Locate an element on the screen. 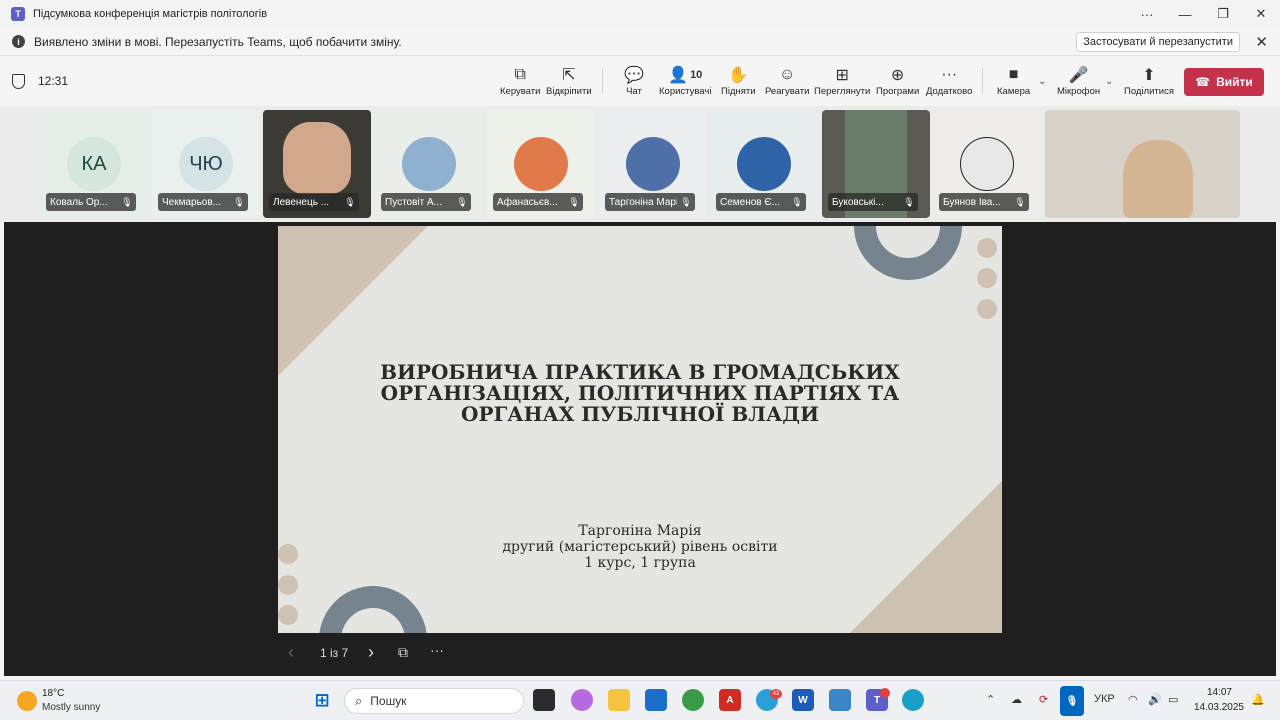 This screenshot has height=720, width=1280. restore-button: ❐ is located at coordinates (1223, 14).